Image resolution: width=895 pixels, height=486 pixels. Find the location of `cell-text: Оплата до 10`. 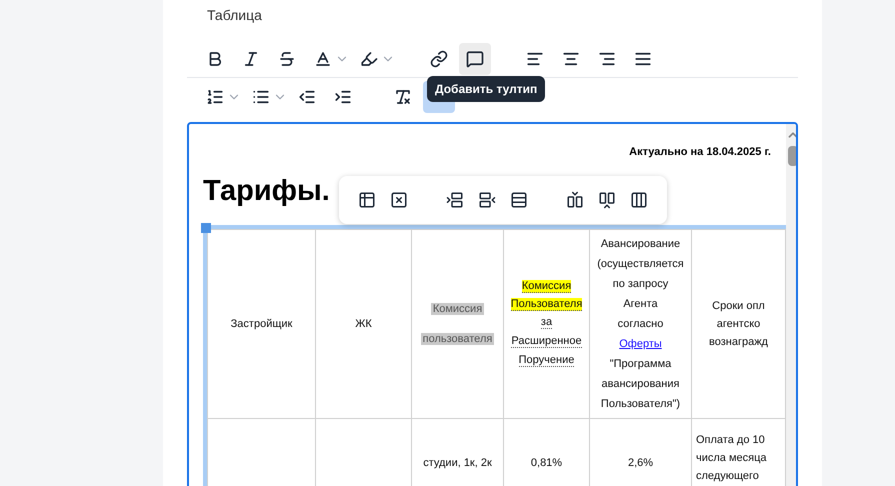

cell-text: Оплата до 10 is located at coordinates (731, 440).